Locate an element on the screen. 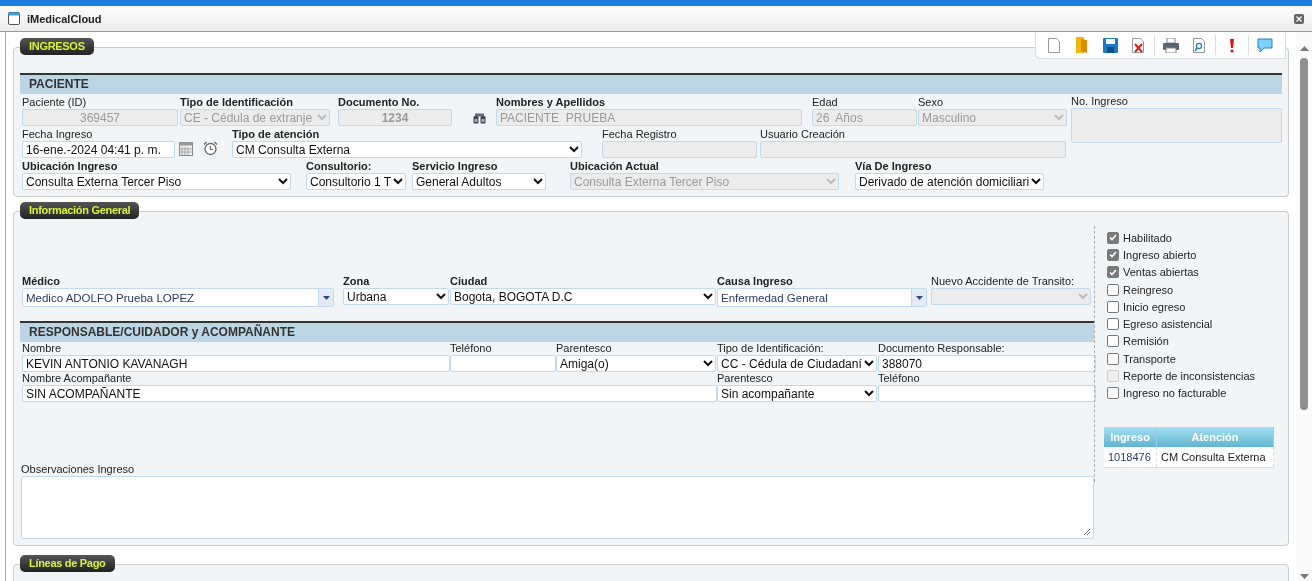  scrollbar is located at coordinates (1304, 306).